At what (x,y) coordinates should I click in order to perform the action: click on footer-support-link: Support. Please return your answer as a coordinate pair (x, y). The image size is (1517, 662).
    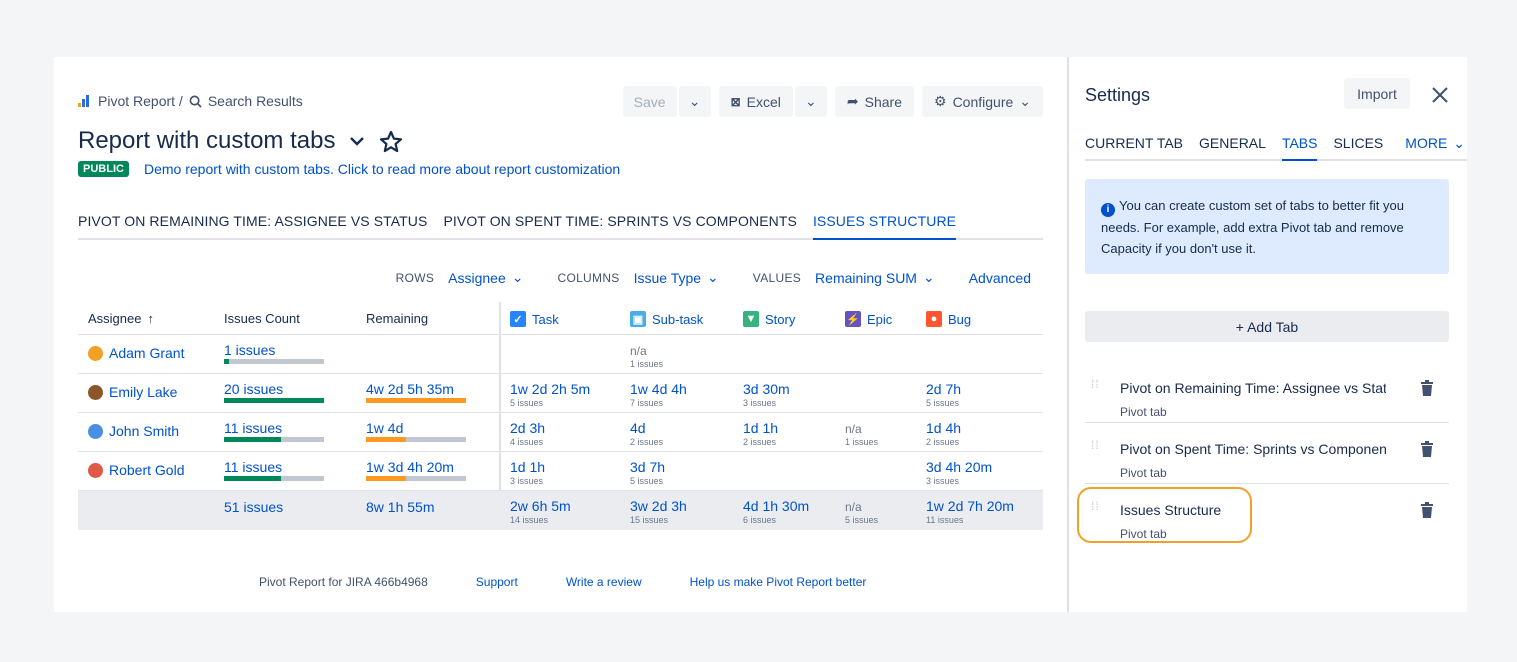
    Looking at the image, I should click on (497, 582).